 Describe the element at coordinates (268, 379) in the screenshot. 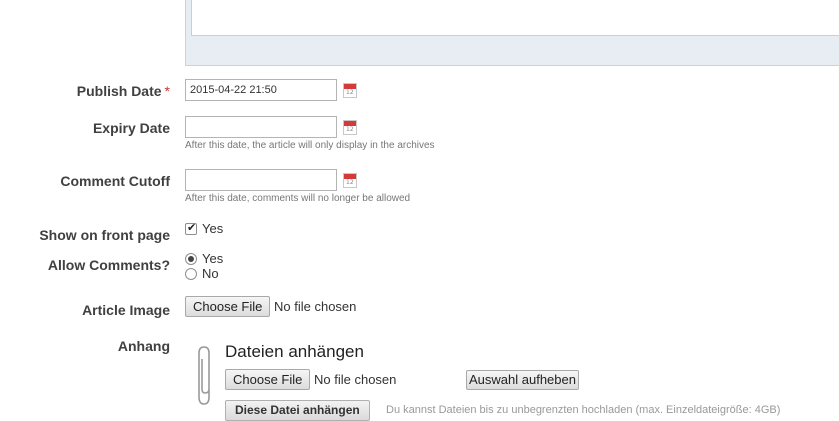

I see `attachment-choose-file-button: Choose File` at that location.